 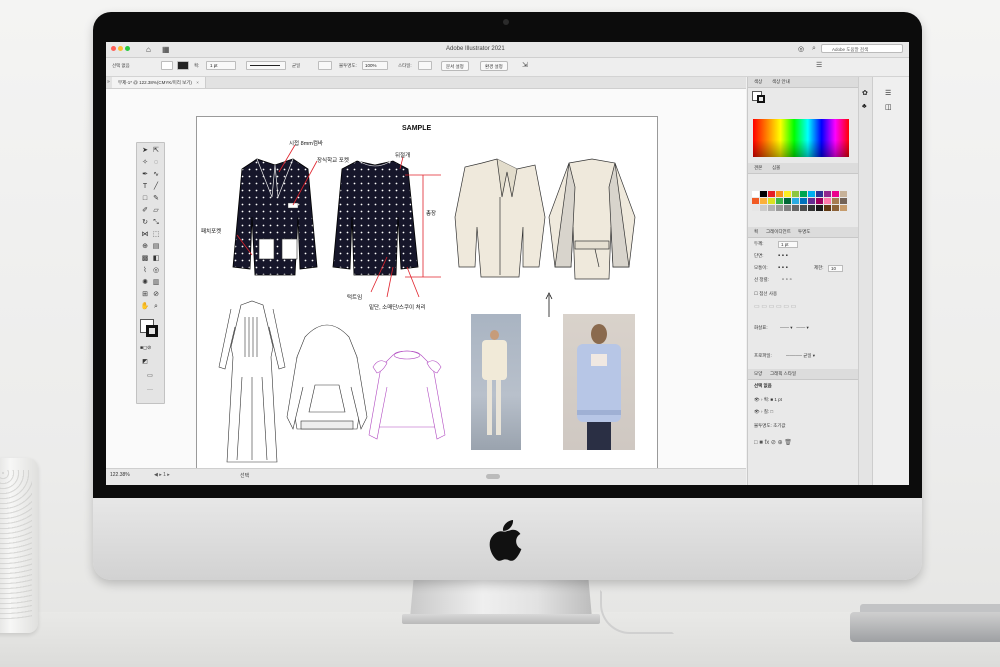 What do you see at coordinates (807, 355) in the screenshot?
I see `profile-value: 균일` at bounding box center [807, 355].